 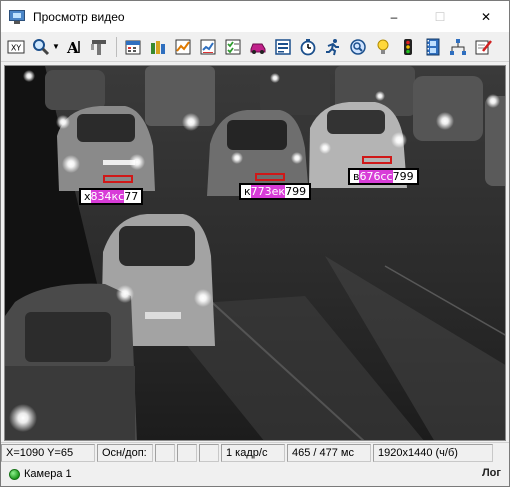 I want to click on font-icon: A, so click(x=73, y=47).